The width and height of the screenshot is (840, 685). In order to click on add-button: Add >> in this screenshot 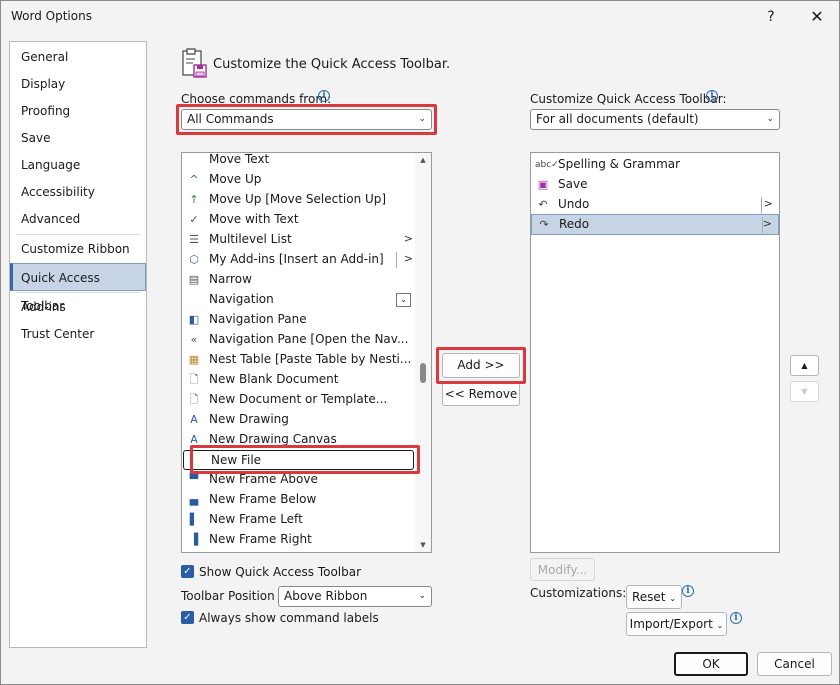, I will do `click(481, 365)`.